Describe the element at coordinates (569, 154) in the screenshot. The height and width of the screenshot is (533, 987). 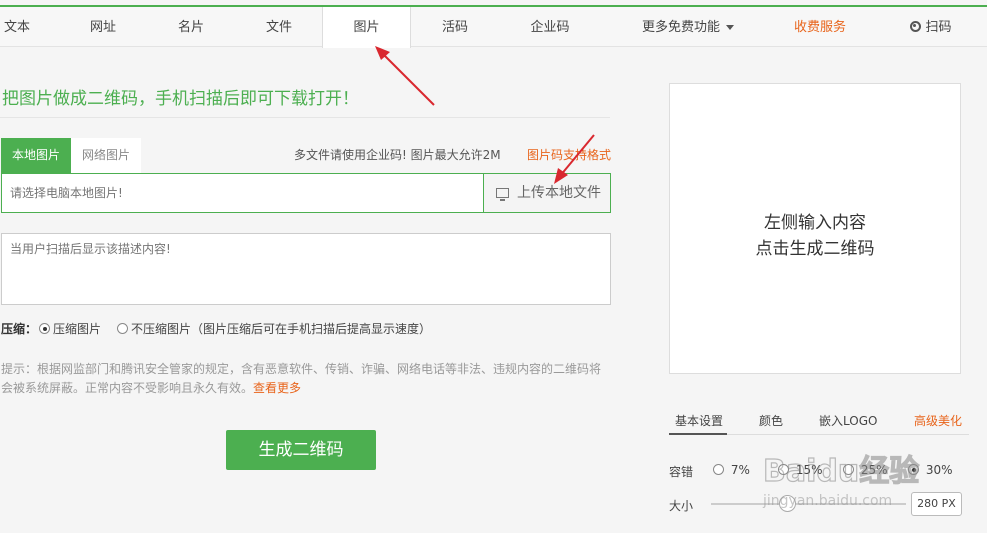
I see `supported-formats-link: 图片码支持格式` at that location.